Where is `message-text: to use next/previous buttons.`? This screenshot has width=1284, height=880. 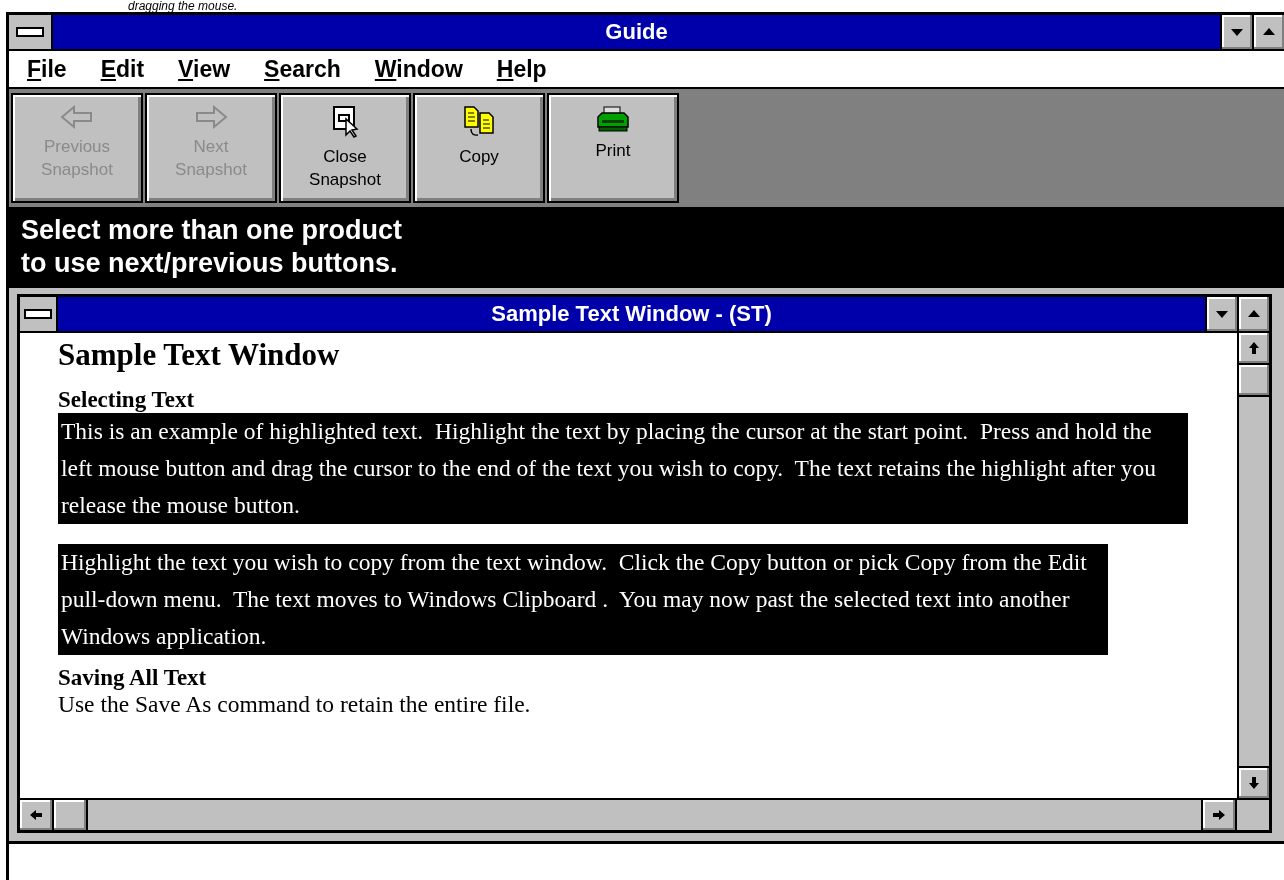 message-text: to use next/previous buttons. is located at coordinates (209, 263).